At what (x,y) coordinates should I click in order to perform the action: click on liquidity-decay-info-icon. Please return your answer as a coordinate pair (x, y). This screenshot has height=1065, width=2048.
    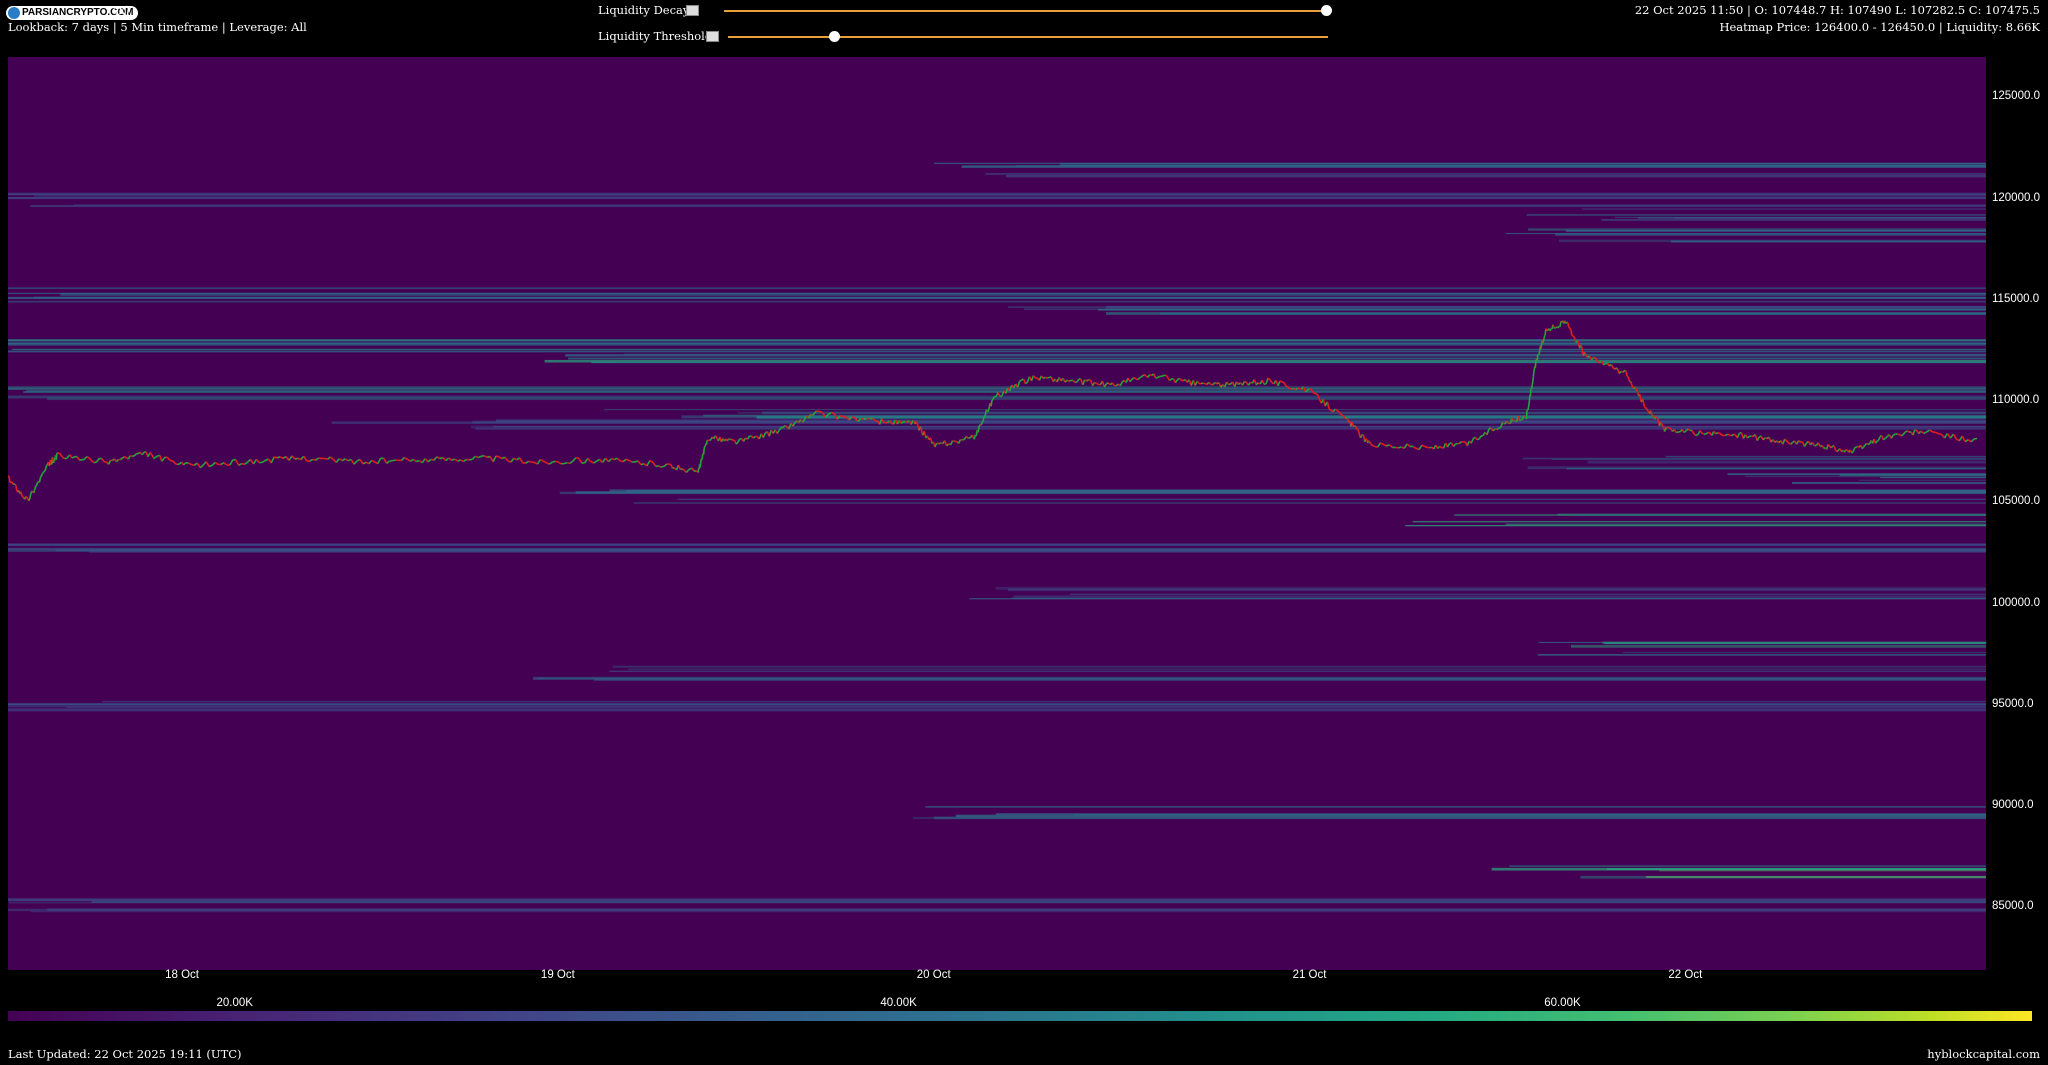
    Looking at the image, I should click on (692, 10).